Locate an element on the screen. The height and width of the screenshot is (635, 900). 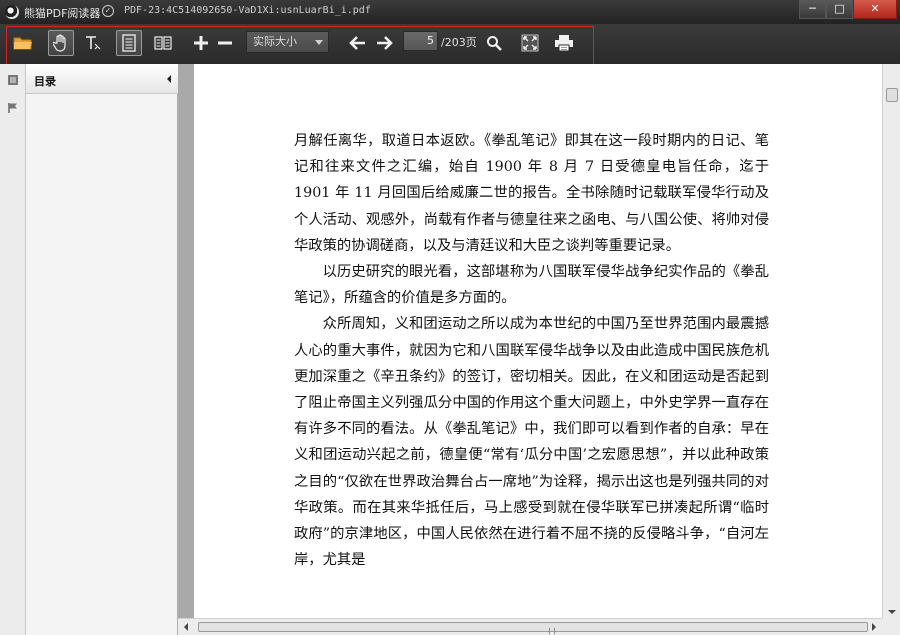
horizontal-scrollbar is located at coordinates (530, 626).